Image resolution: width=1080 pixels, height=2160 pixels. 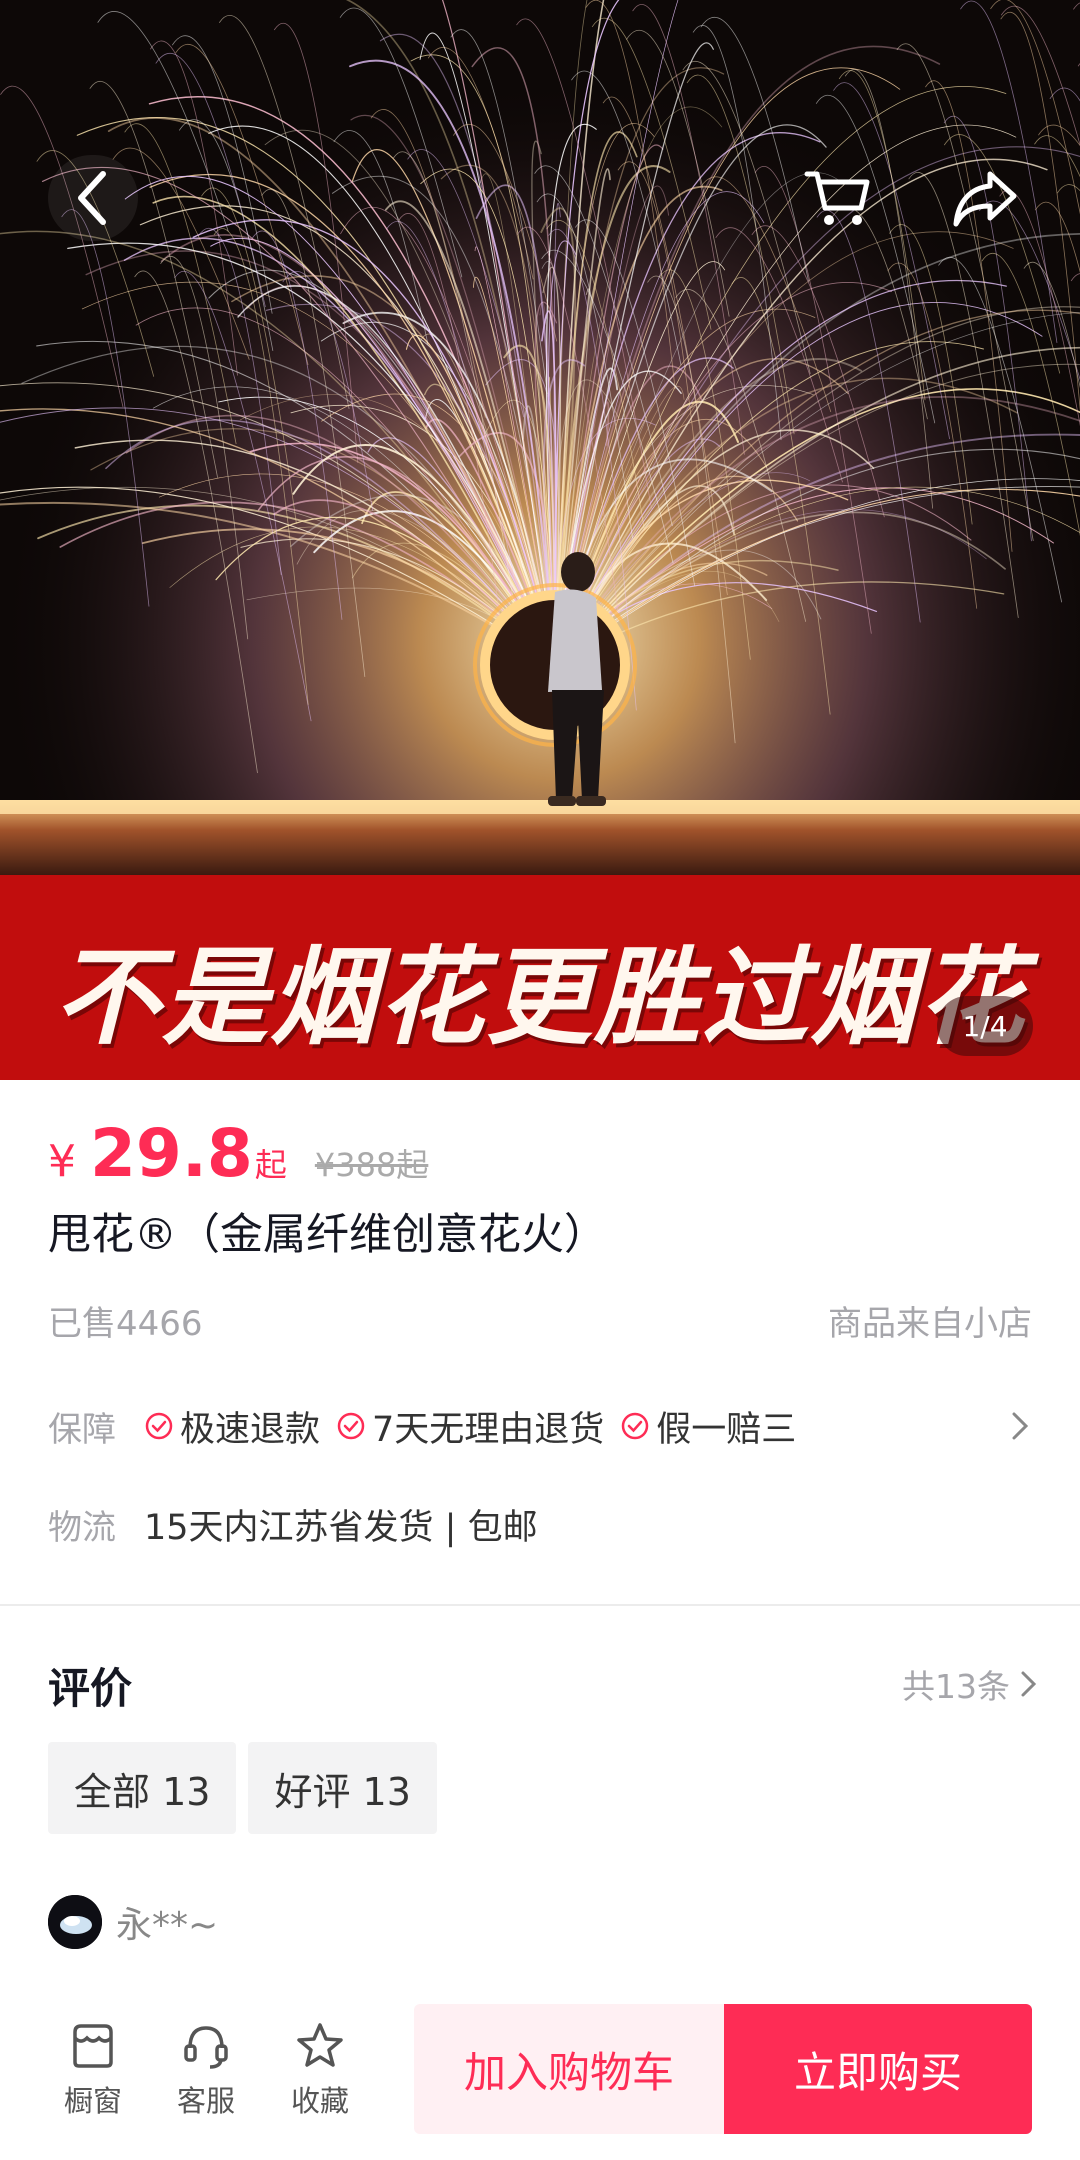 I want to click on reviews-count-link: 共13条, so click(x=971, y=1684).